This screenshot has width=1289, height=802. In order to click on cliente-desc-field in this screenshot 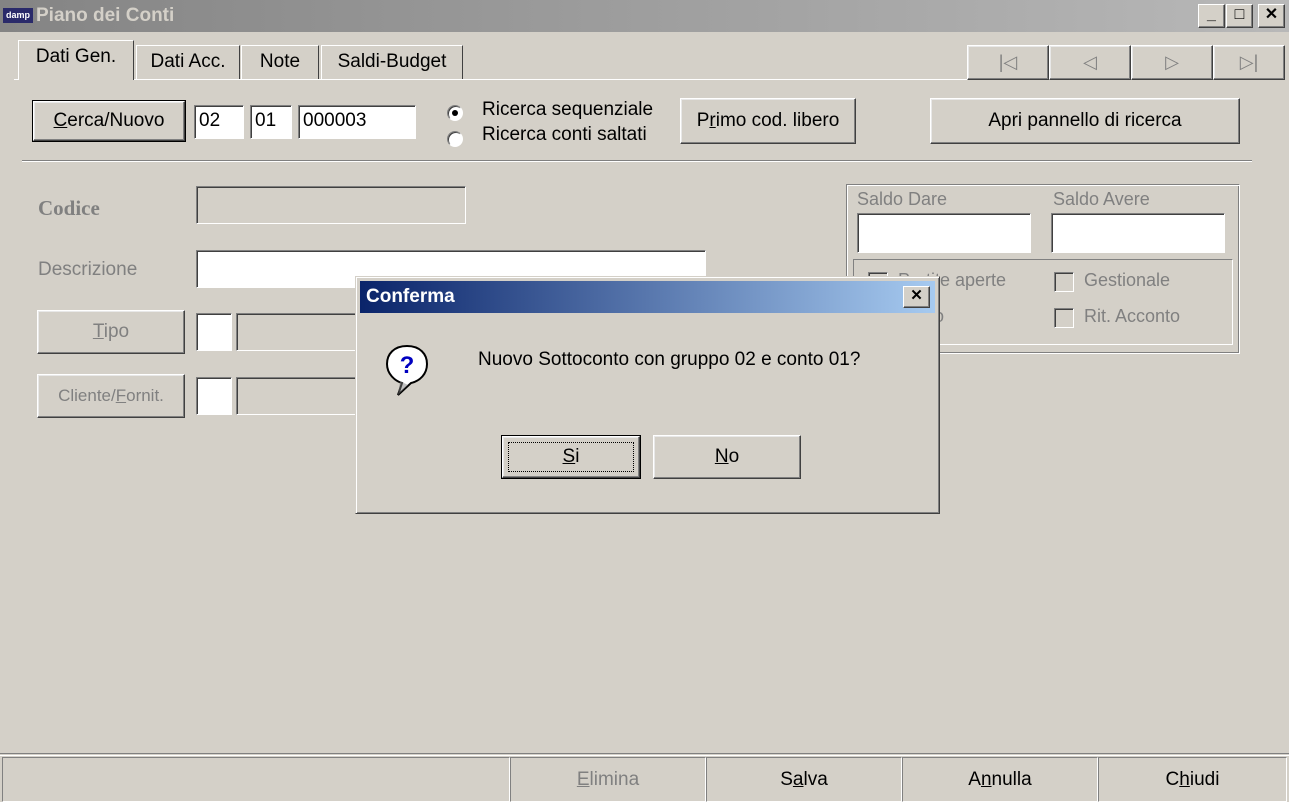, I will do `click(296, 396)`.